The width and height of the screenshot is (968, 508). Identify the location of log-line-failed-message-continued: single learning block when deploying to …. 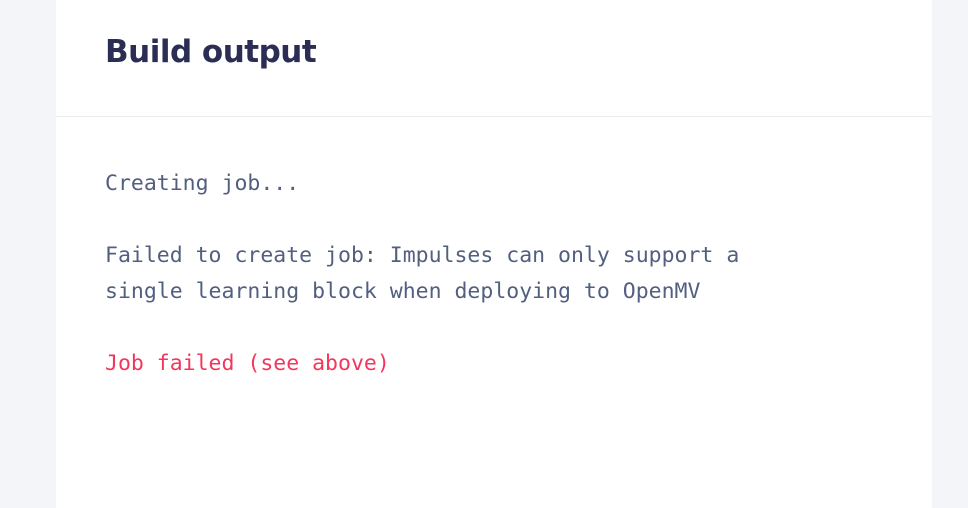
(403, 291).